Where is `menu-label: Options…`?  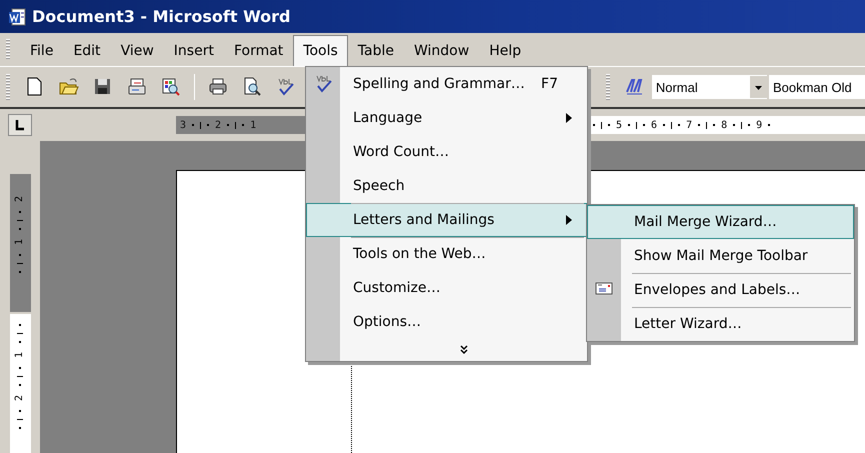 menu-label: Options… is located at coordinates (387, 322).